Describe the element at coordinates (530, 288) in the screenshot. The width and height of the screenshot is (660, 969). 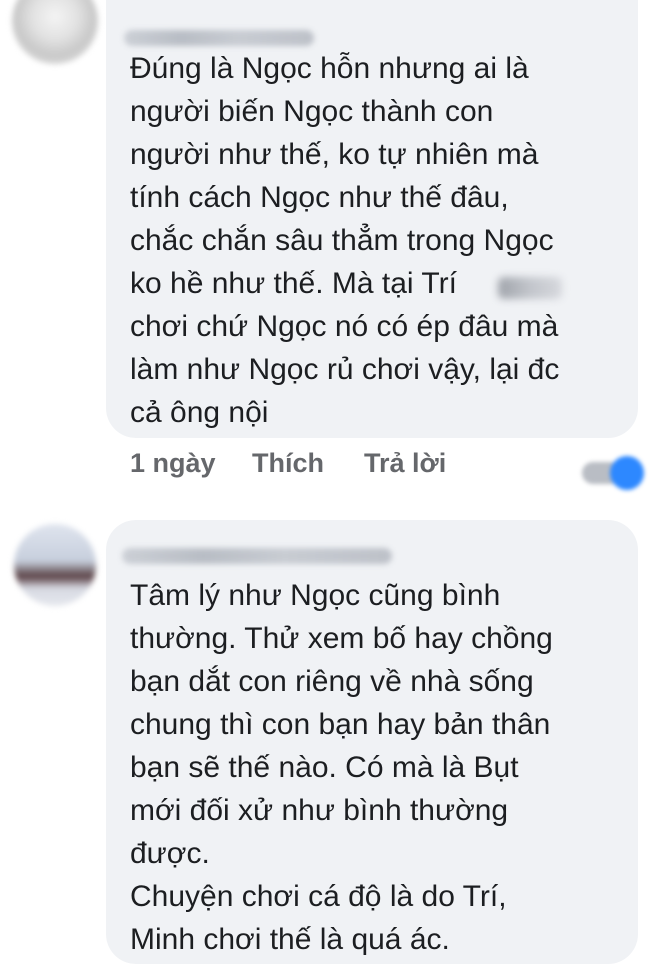
I see `redacted-text-blur` at that location.